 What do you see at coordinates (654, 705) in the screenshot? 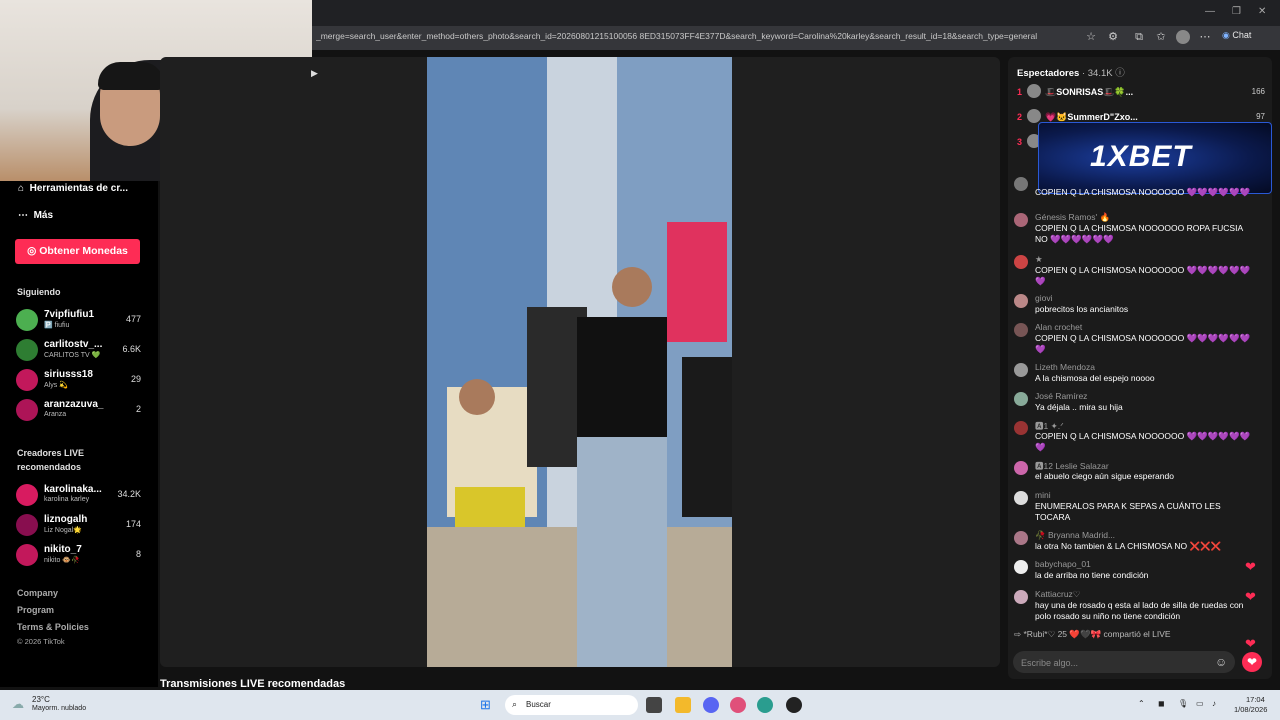
I see `task-view-icon` at bounding box center [654, 705].